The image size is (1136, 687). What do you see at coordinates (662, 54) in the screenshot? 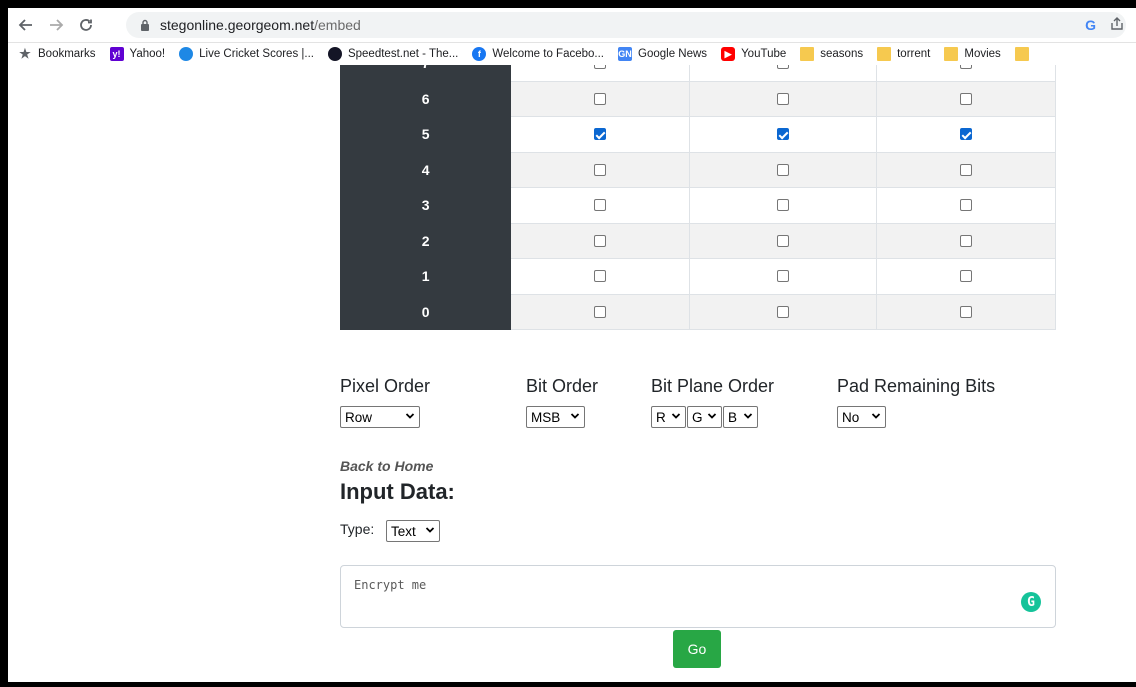
I see `bookmark-google-news: GN Google News` at bounding box center [662, 54].